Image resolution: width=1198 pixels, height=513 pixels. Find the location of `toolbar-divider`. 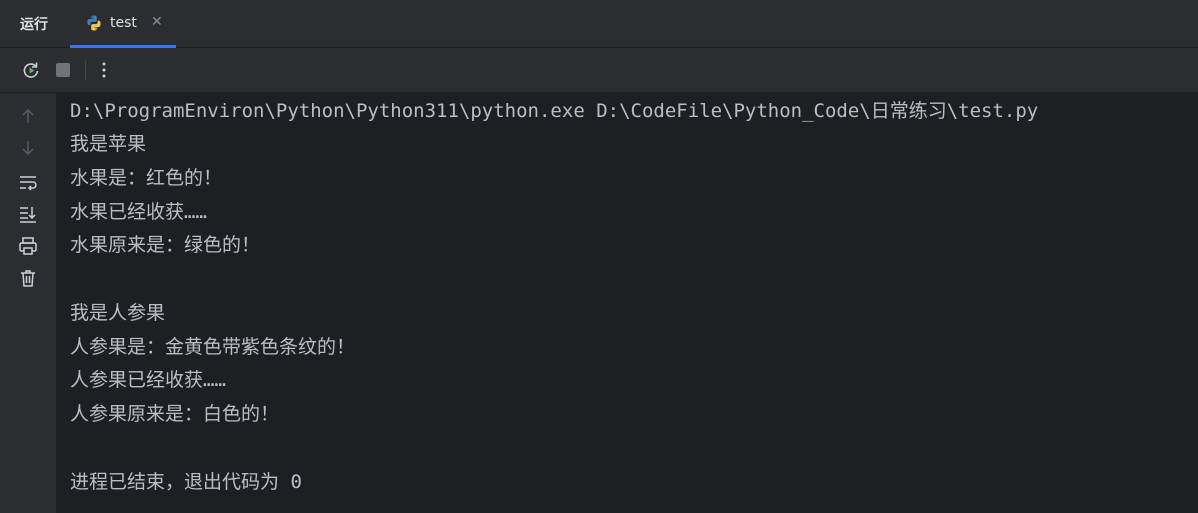

toolbar-divider is located at coordinates (85, 70).